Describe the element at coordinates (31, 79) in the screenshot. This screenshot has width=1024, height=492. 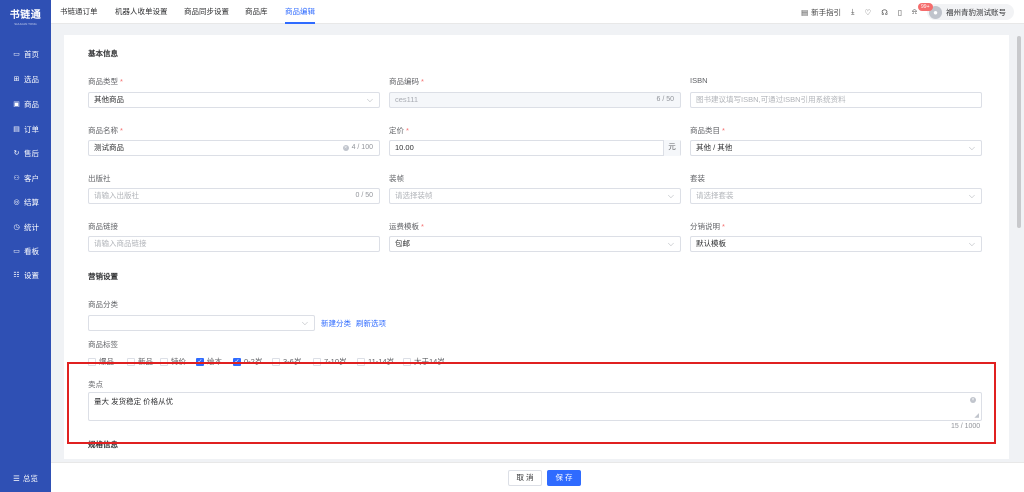
I see `sidebar-item-label: 选品` at that location.